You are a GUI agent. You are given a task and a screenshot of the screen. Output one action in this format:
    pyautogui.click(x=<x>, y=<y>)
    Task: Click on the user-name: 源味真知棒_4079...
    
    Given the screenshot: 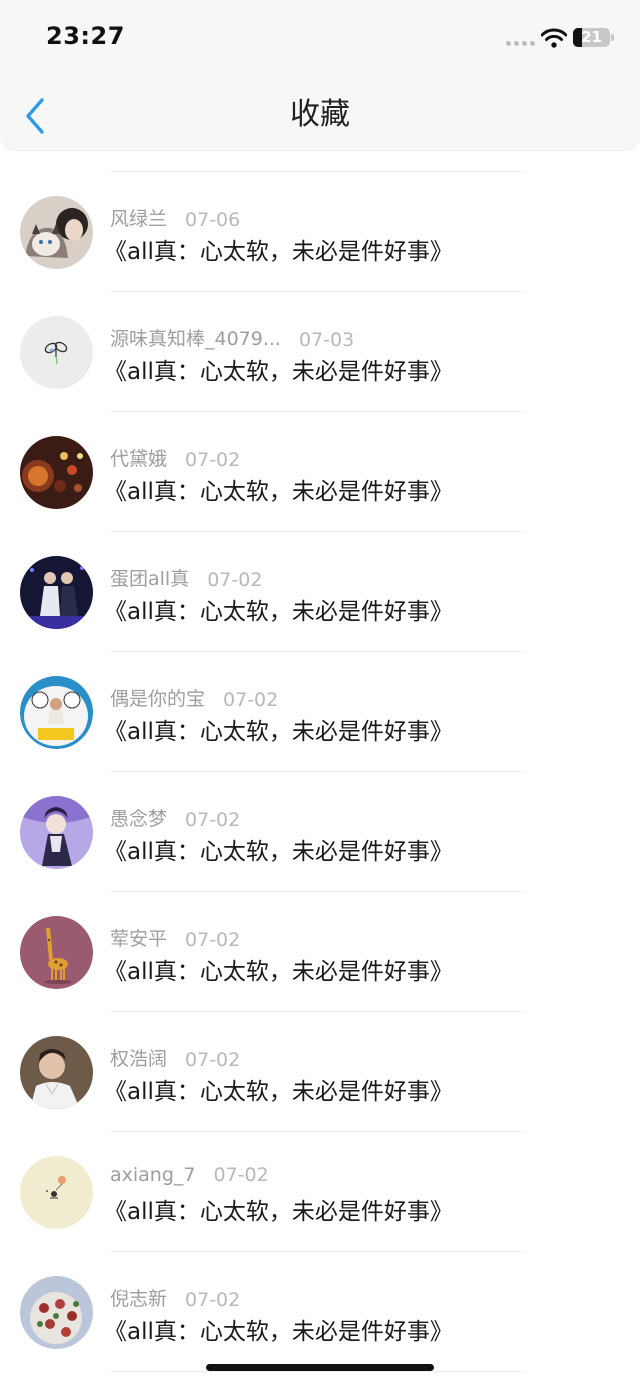 What is the action you would take?
    pyautogui.click(x=195, y=337)
    